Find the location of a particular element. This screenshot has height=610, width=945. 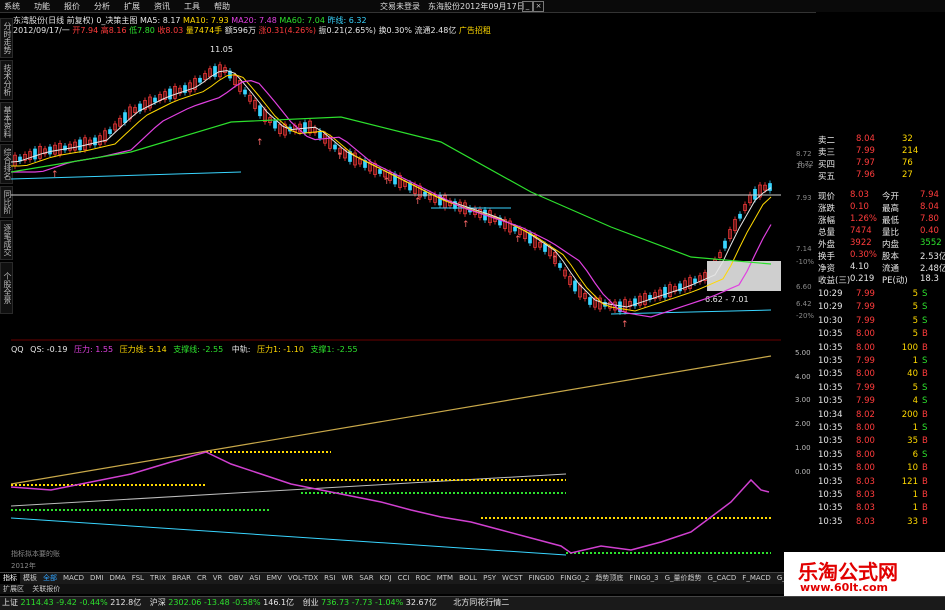

zcx-value: 支撑线: -2.55 is located at coordinates (198, 349).